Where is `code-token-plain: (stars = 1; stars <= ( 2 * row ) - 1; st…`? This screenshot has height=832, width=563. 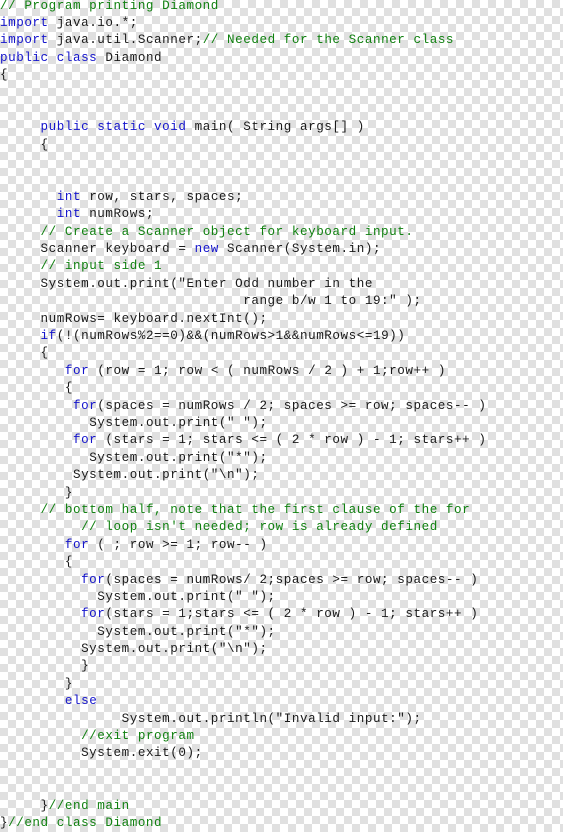 code-token-plain: (stars = 1; stars <= ( 2 * row ) - 1; st… is located at coordinates (292, 440).